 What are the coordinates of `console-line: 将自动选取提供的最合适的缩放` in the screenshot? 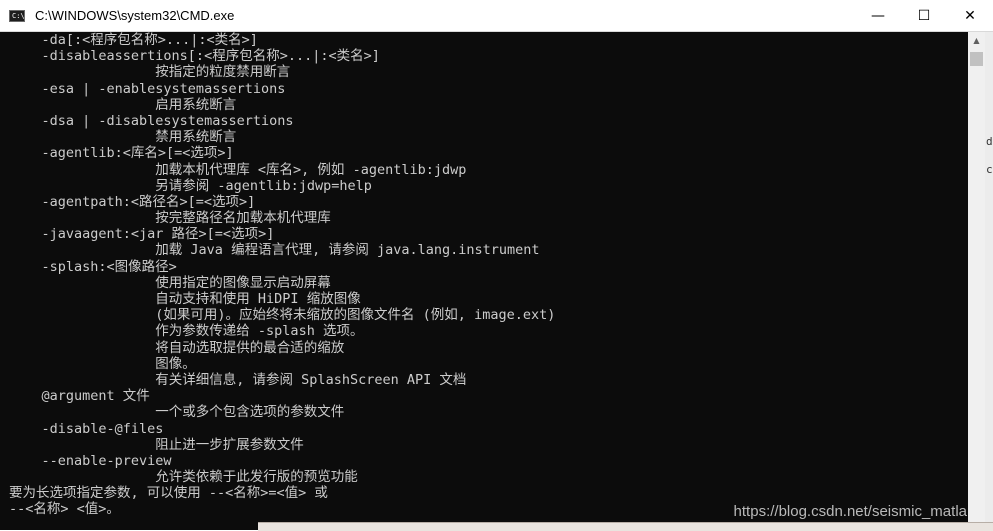 It's located at (177, 347).